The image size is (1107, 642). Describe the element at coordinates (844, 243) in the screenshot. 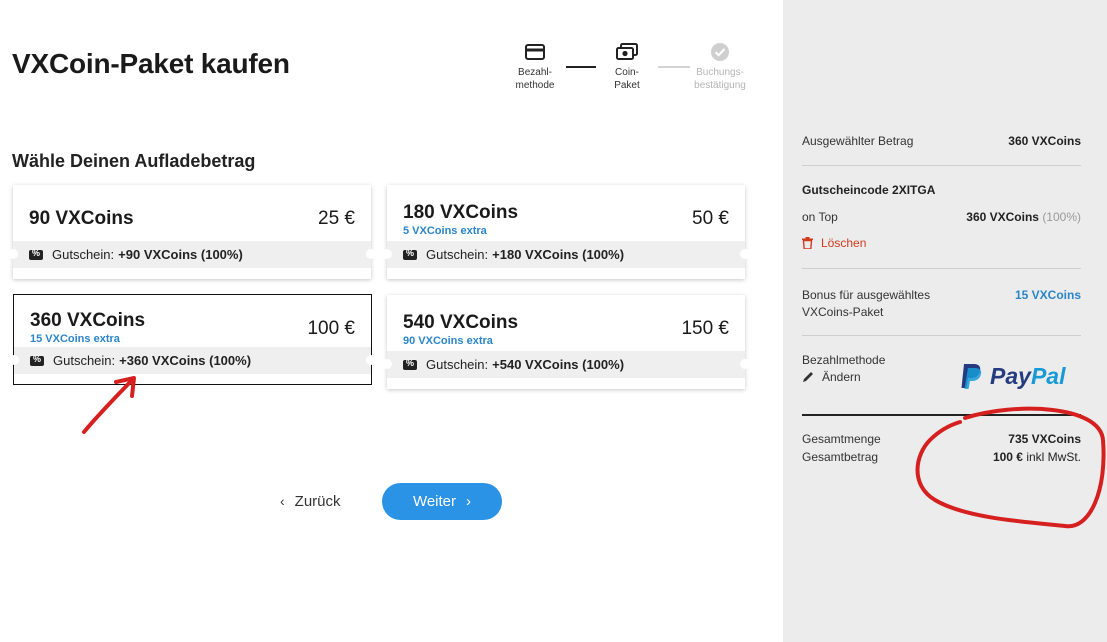

I see `delete-label: Löschen` at that location.